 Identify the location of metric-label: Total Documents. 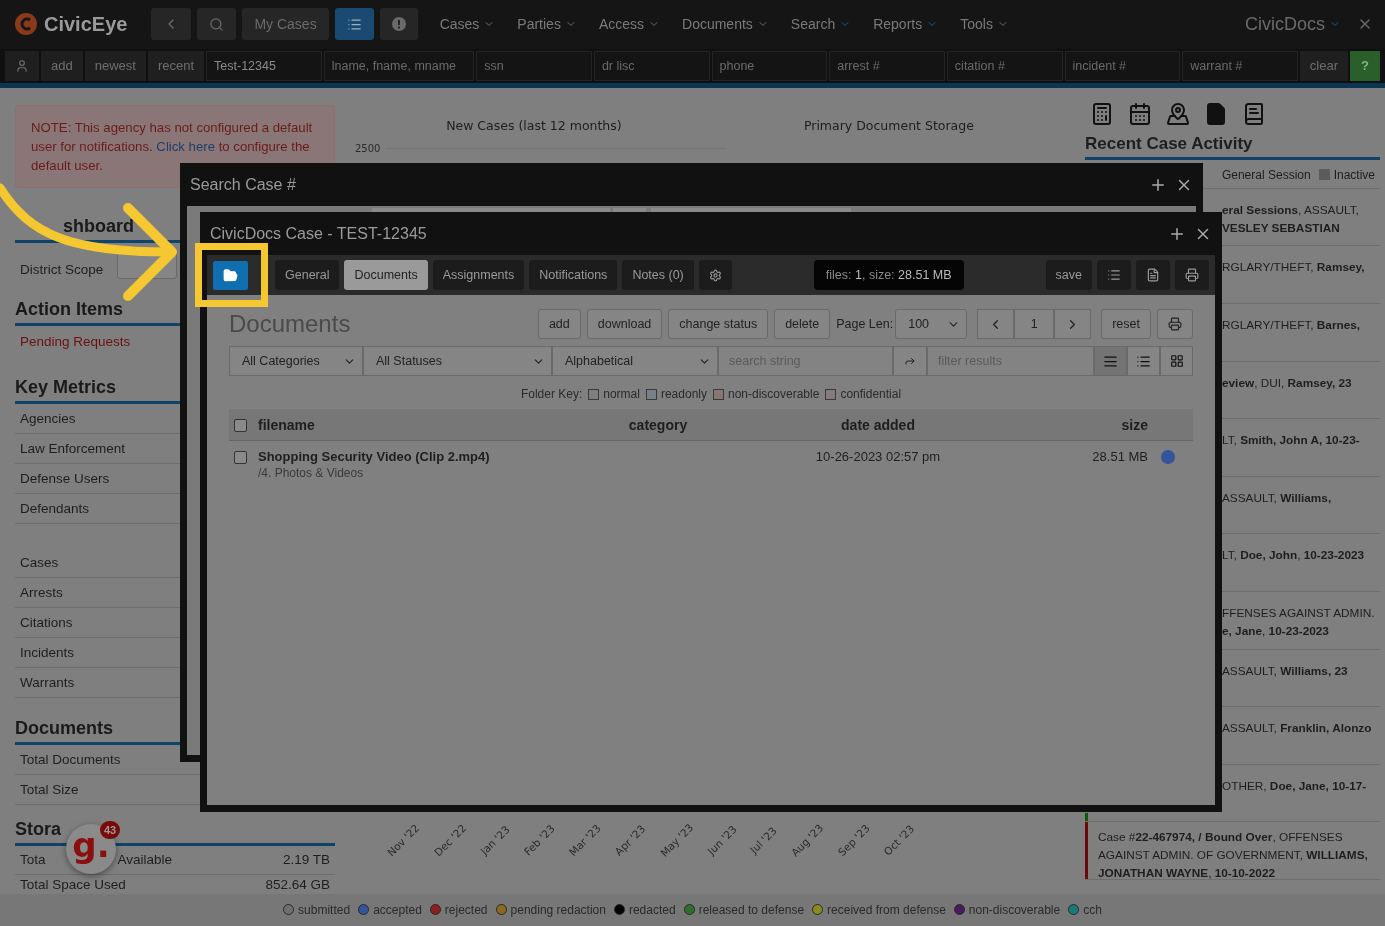
(70, 759).